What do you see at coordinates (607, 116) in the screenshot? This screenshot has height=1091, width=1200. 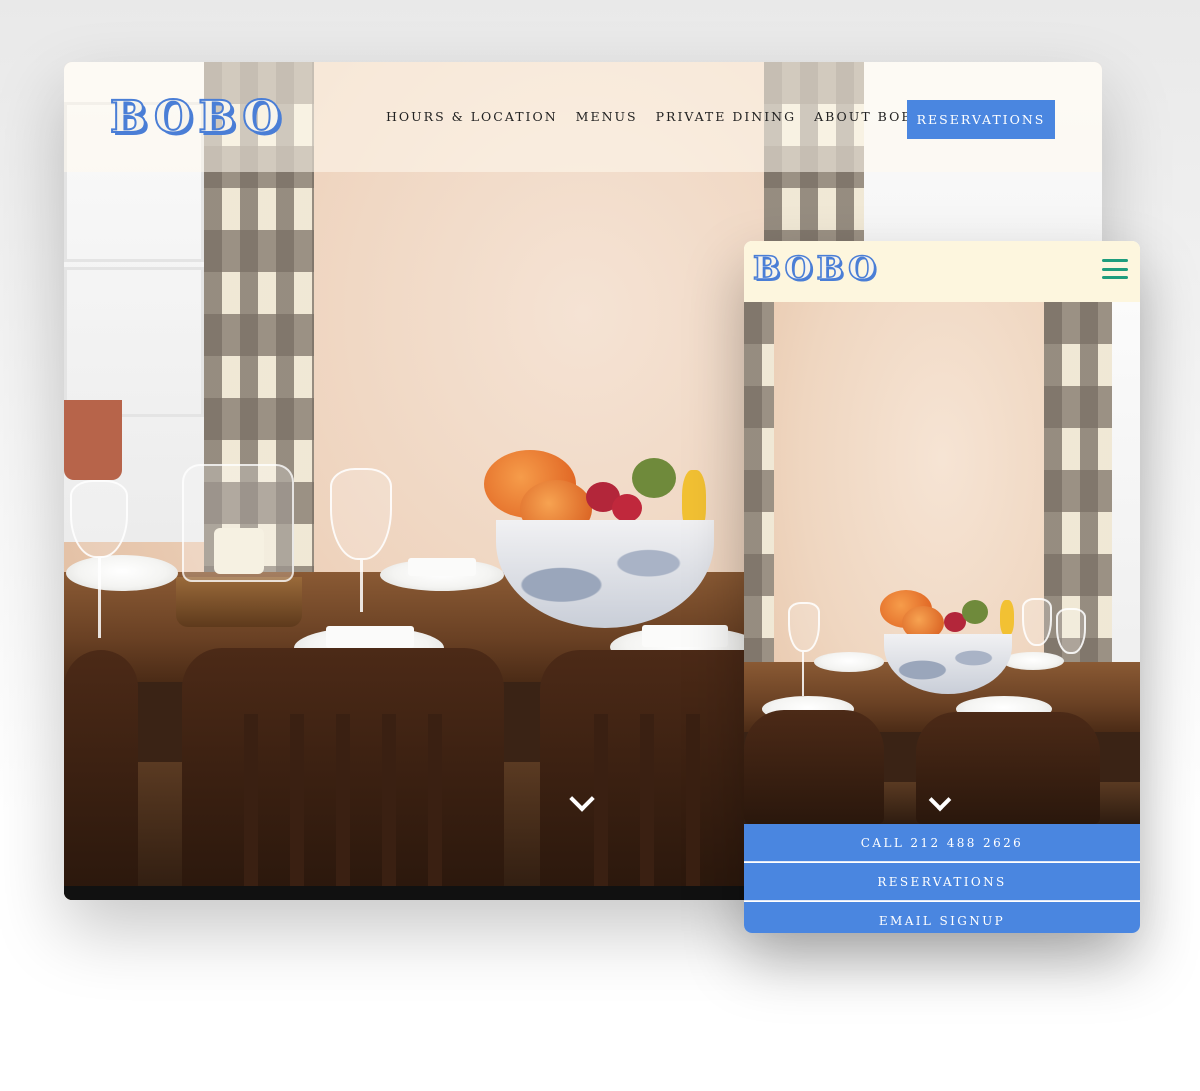 I see `nav-menus: MENUS` at bounding box center [607, 116].